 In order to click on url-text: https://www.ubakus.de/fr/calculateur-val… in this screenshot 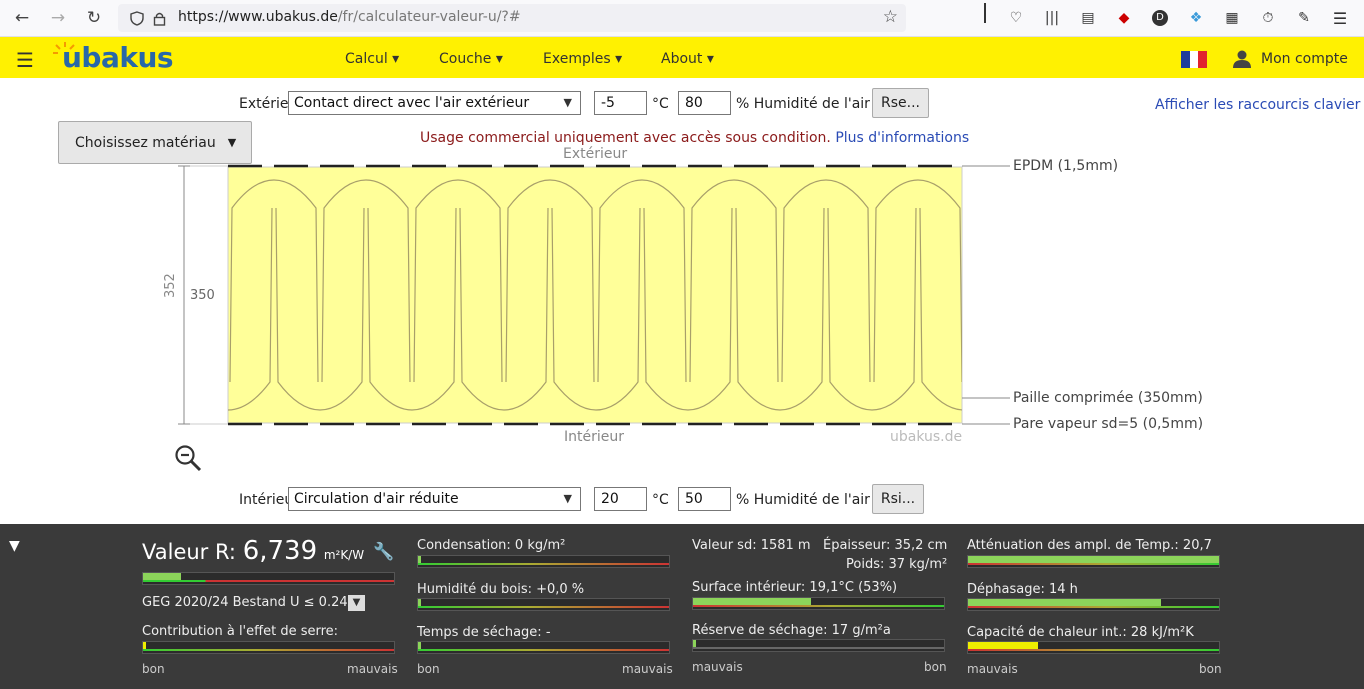, I will do `click(349, 17)`.